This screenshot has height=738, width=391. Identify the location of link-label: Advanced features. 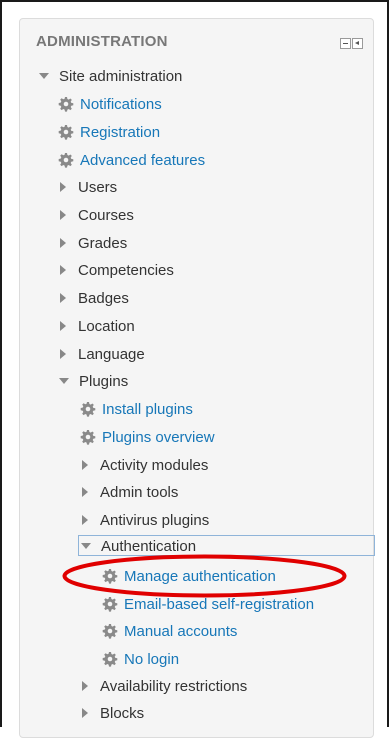
(143, 160).